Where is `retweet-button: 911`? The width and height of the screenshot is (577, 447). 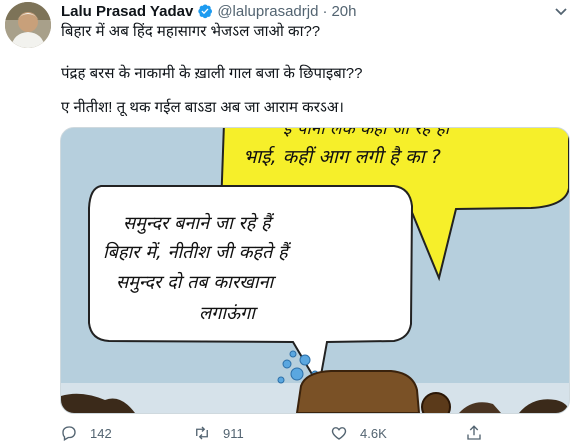 retweet-button: 911 is located at coordinates (218, 433).